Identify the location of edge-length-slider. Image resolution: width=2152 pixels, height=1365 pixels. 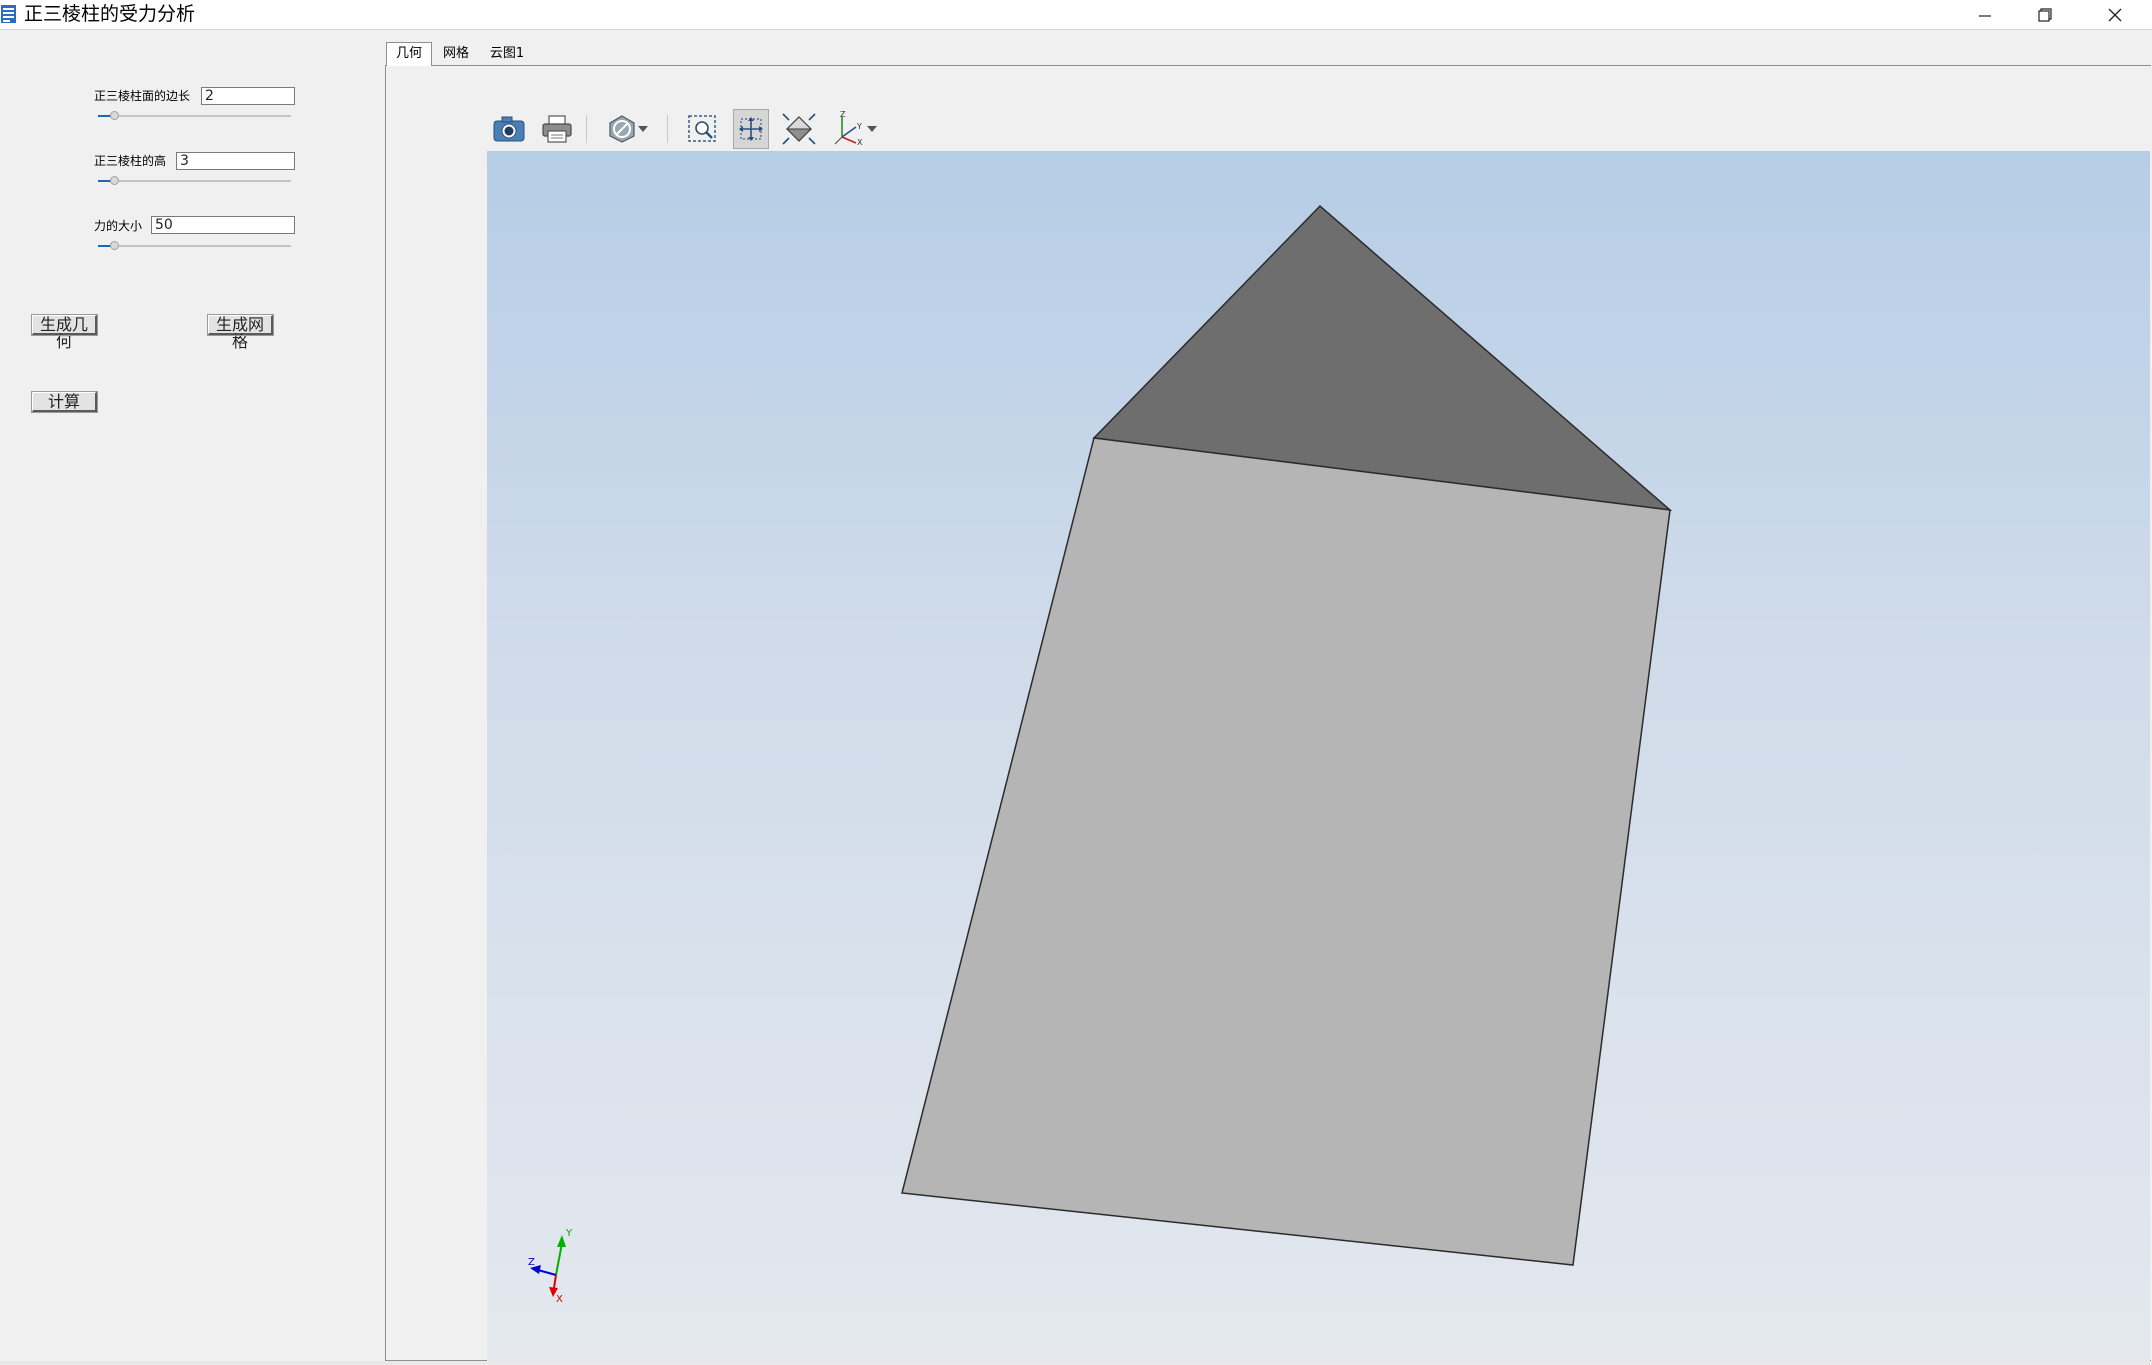
(194, 115).